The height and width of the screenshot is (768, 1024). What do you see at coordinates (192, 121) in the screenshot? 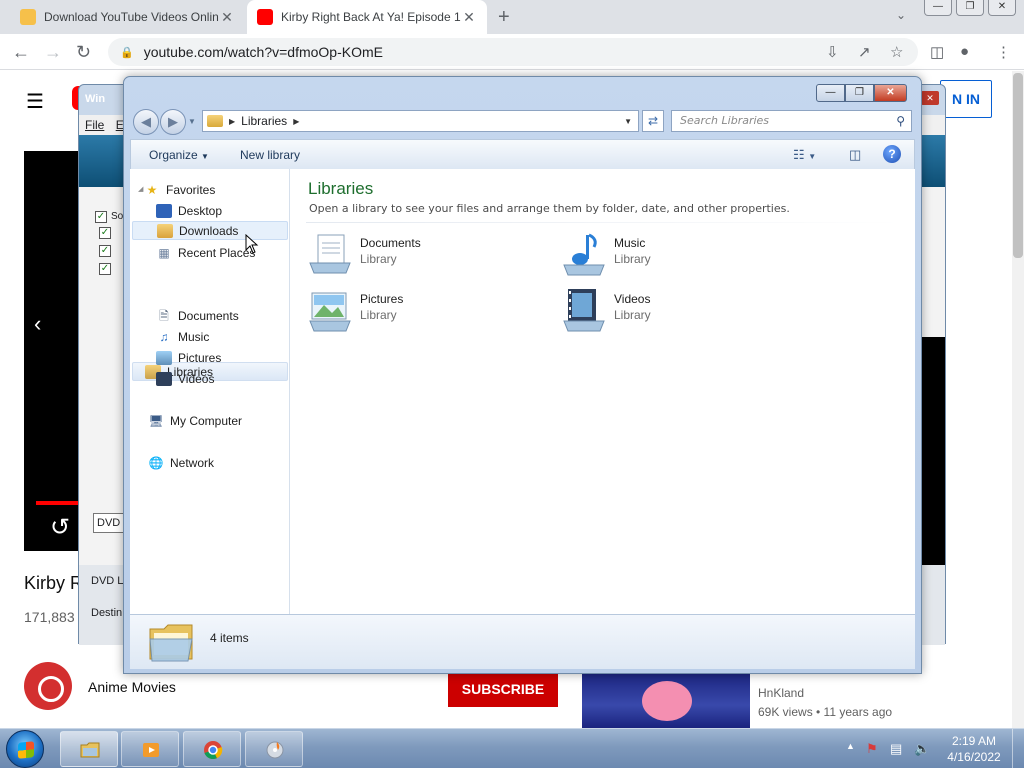
I see `history-dropdown-icon: ▼` at bounding box center [192, 121].